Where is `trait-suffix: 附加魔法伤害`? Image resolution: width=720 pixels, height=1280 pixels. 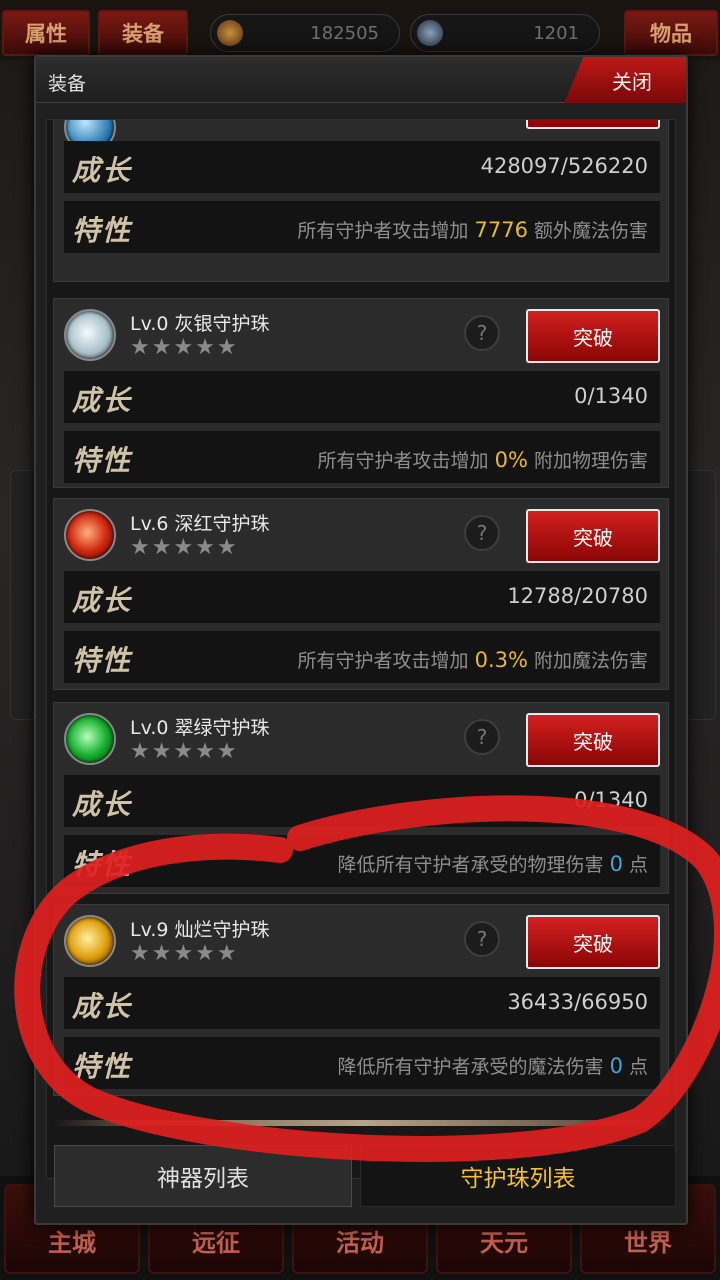
trait-suffix: 附加魔法伤害 is located at coordinates (590, 661).